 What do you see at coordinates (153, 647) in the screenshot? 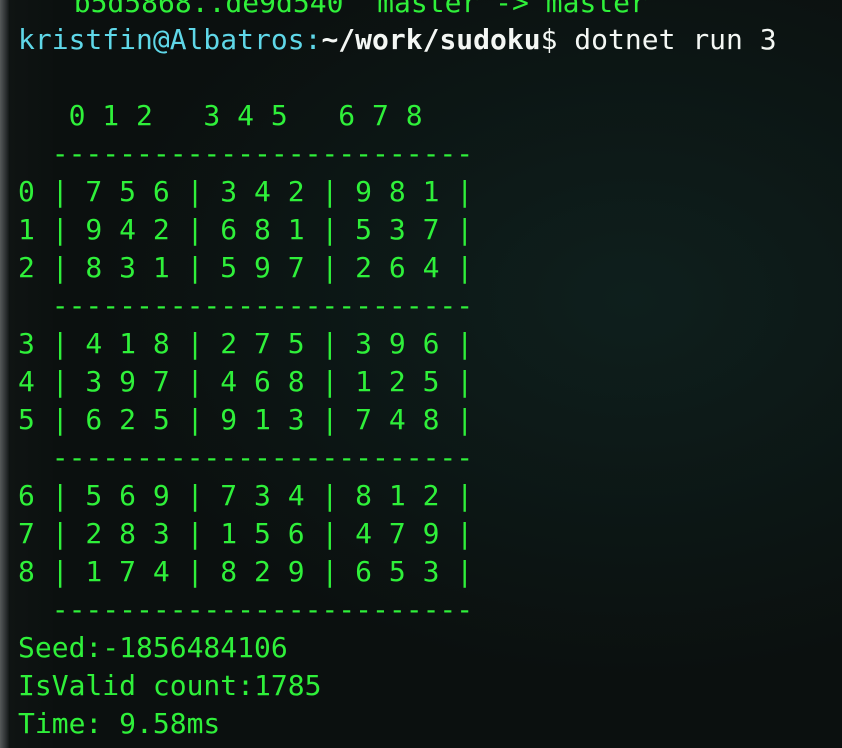
I see `seed-output: Seed:-1856484106` at bounding box center [153, 647].